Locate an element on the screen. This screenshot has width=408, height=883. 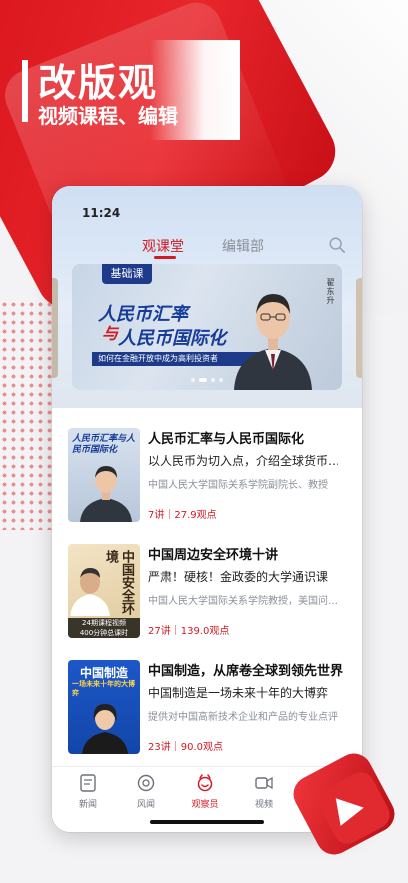
banner-prev-peek is located at coordinates (55, 328).